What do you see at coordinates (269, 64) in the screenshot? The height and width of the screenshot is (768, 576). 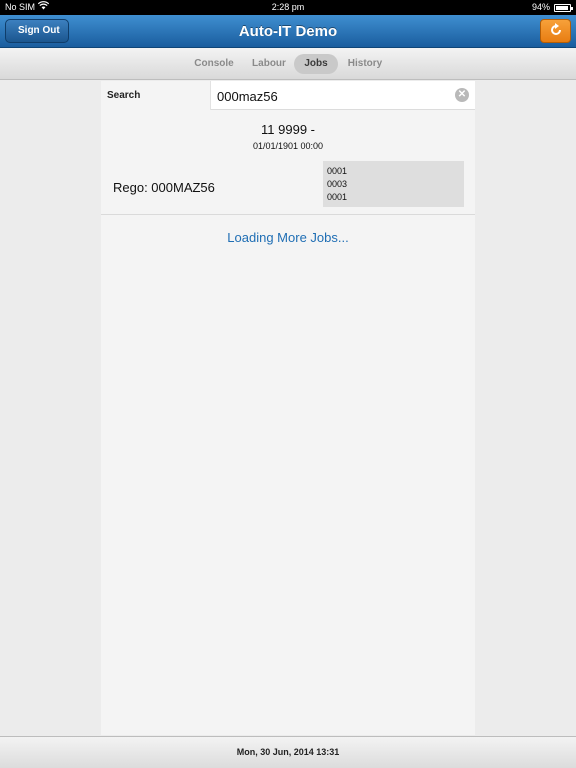 I see `tab-labour: Labour` at bounding box center [269, 64].